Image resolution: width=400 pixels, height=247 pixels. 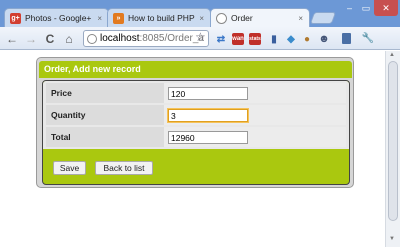 I want to click on ext-person-icon: ☻, so click(x=324, y=39).